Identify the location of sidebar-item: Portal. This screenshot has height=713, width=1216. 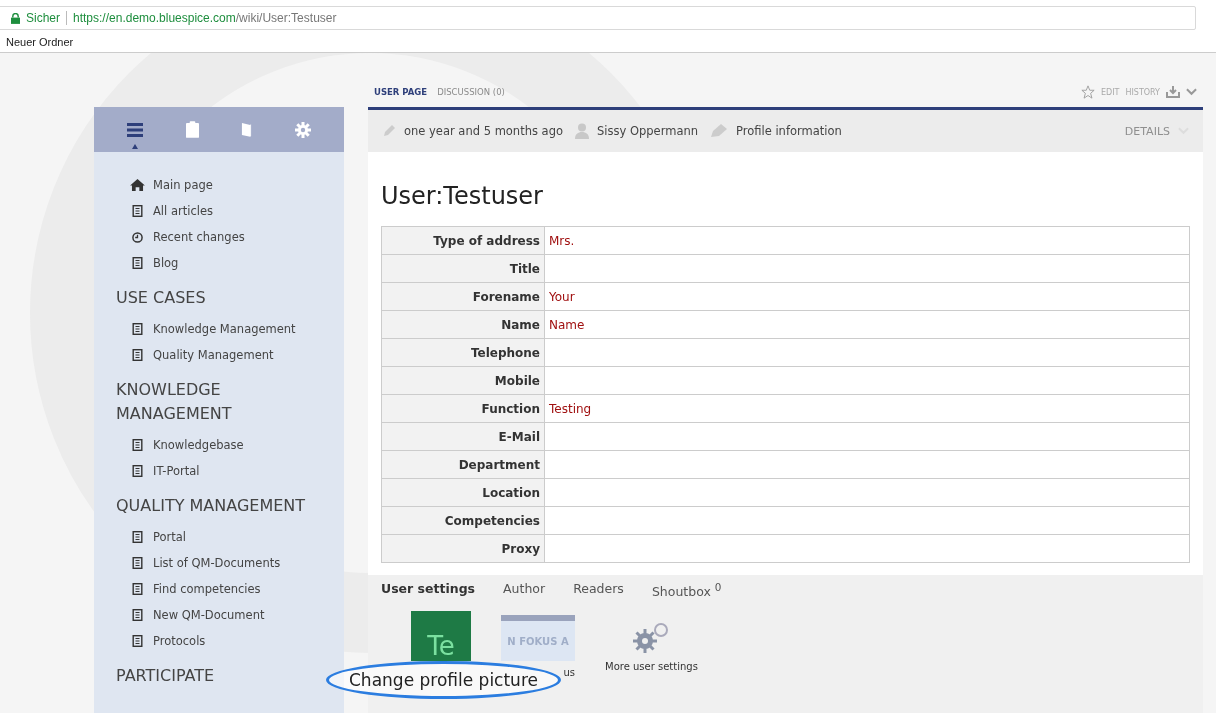
(158, 537).